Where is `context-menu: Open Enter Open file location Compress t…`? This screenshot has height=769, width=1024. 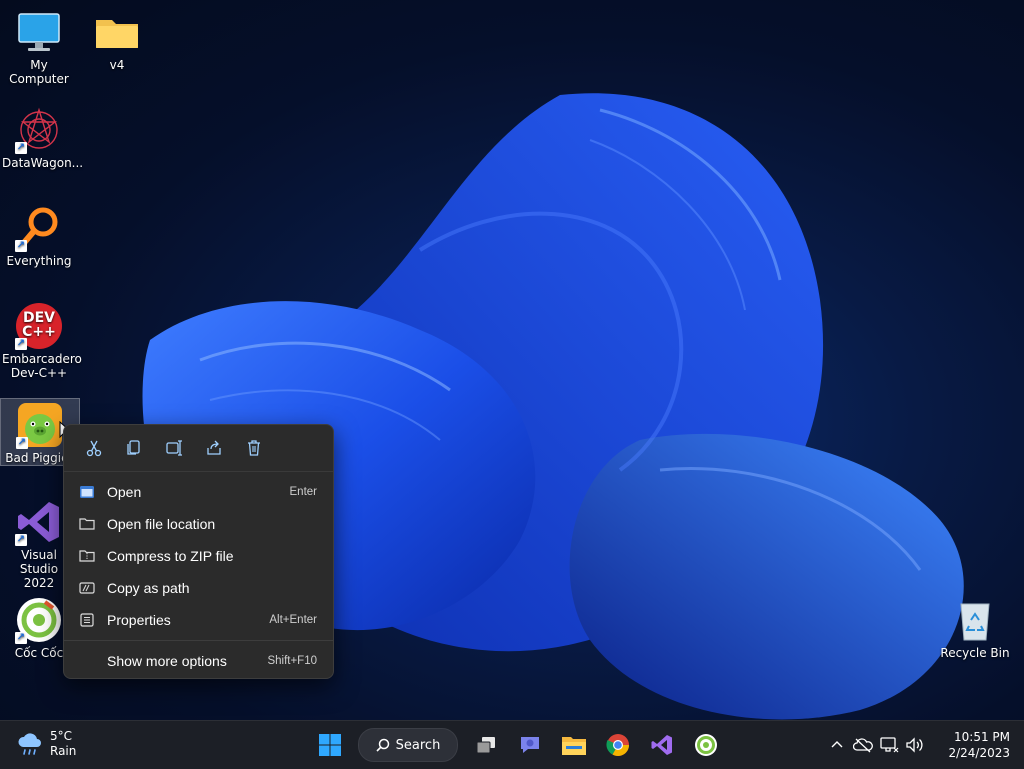 context-menu: Open Enter Open file location Compress t… is located at coordinates (198, 551).